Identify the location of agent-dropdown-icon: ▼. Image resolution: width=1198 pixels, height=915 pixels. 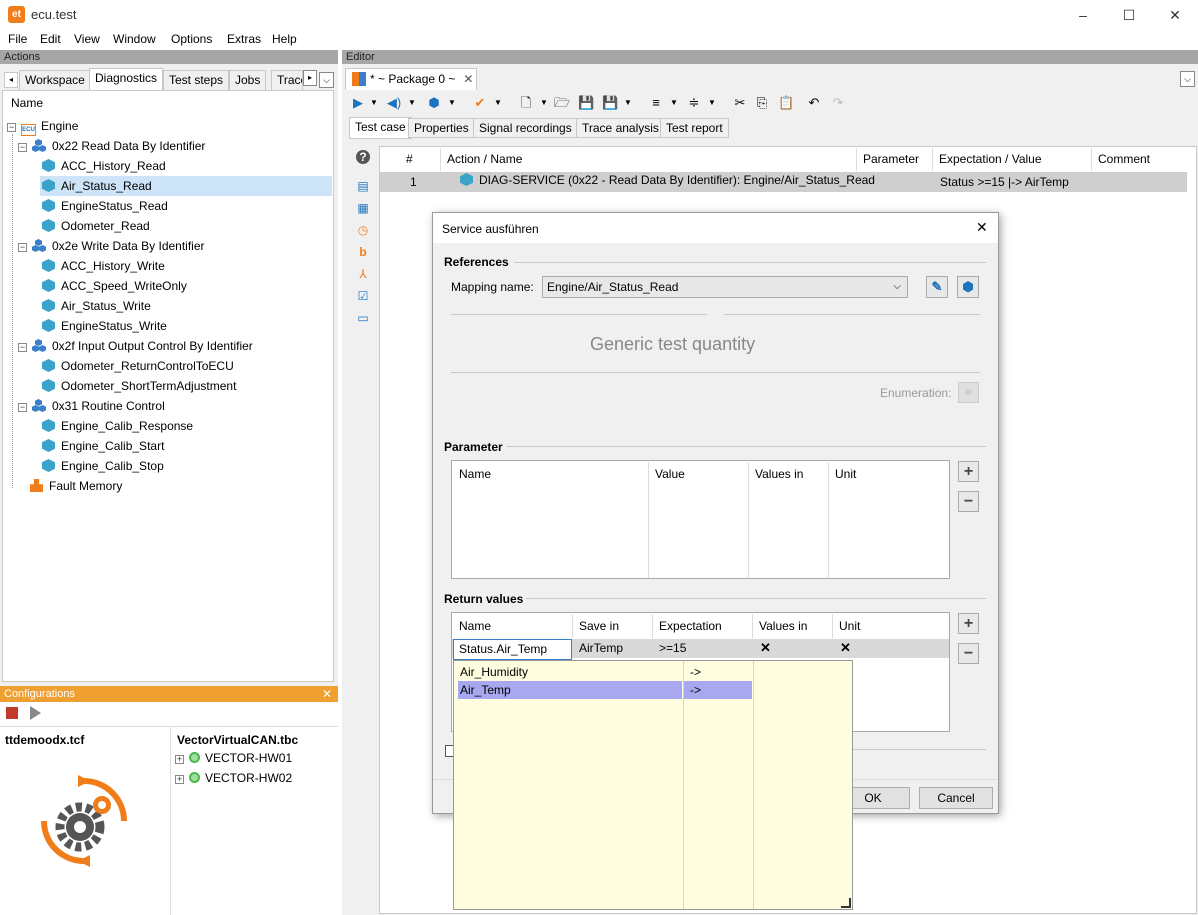
(452, 103).